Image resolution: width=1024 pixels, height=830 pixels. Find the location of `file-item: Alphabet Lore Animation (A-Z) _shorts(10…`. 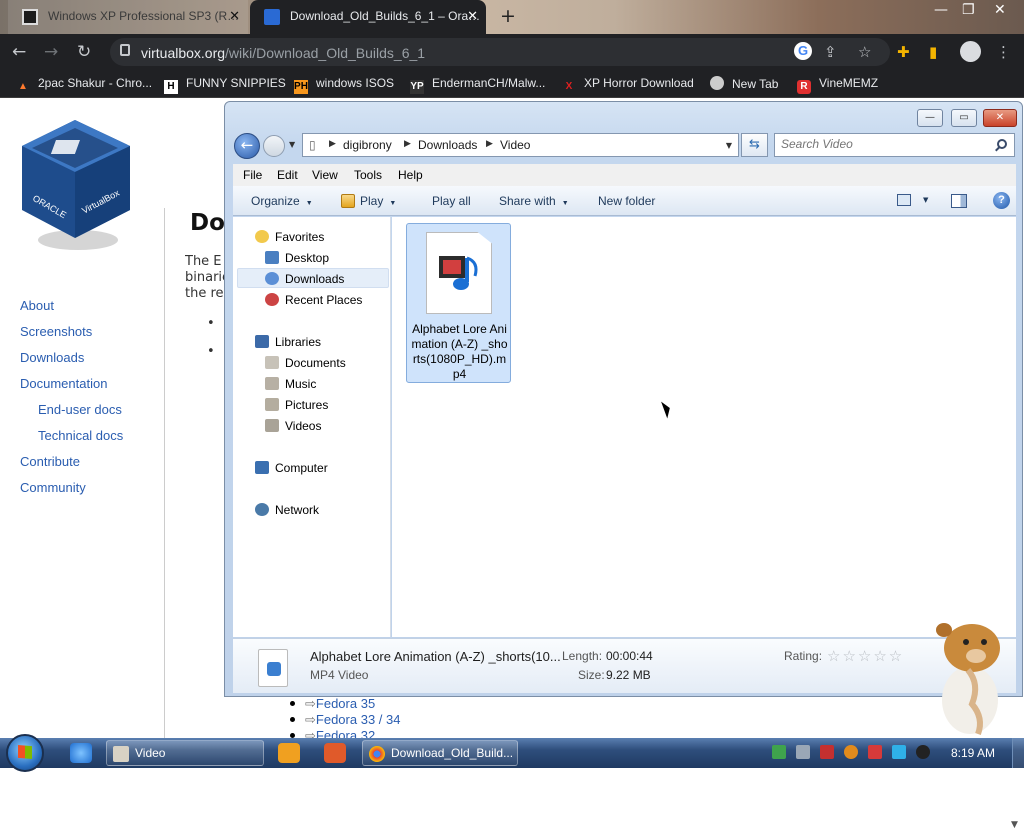

file-item: Alphabet Lore Animation (A-Z) _shorts(10… is located at coordinates (458, 303).